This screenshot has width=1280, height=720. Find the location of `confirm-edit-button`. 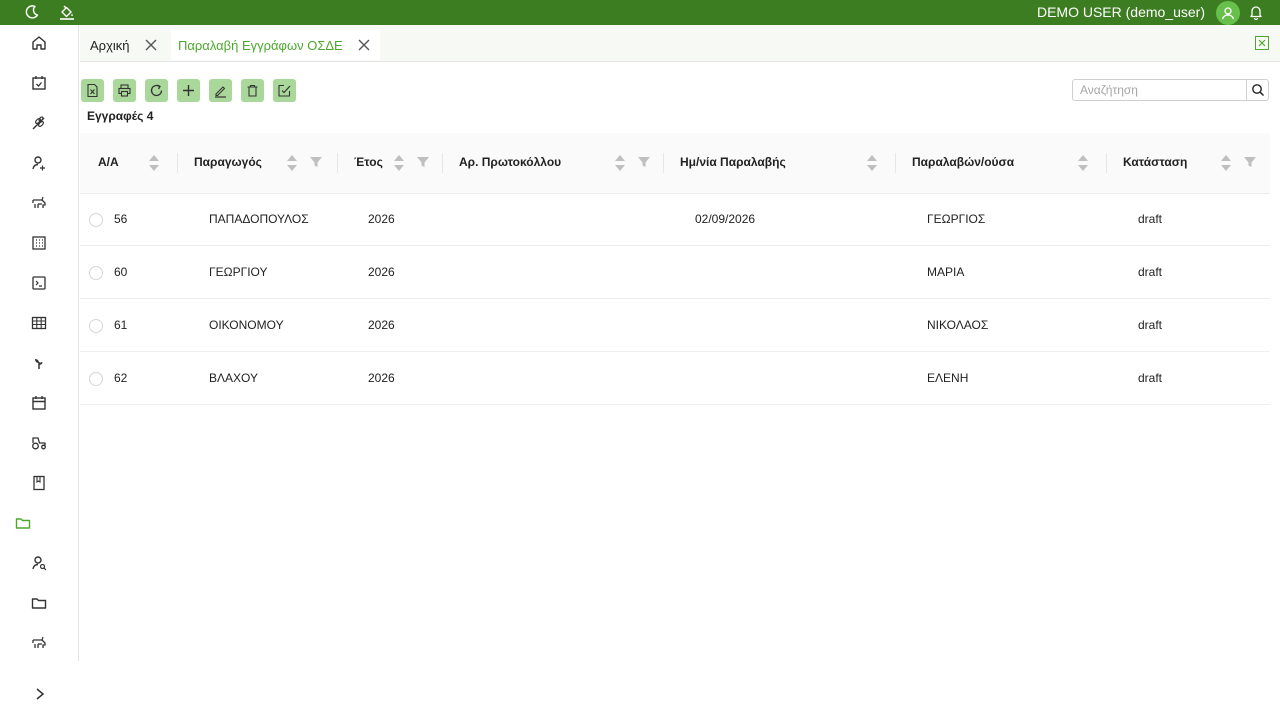

confirm-edit-button is located at coordinates (284, 90).